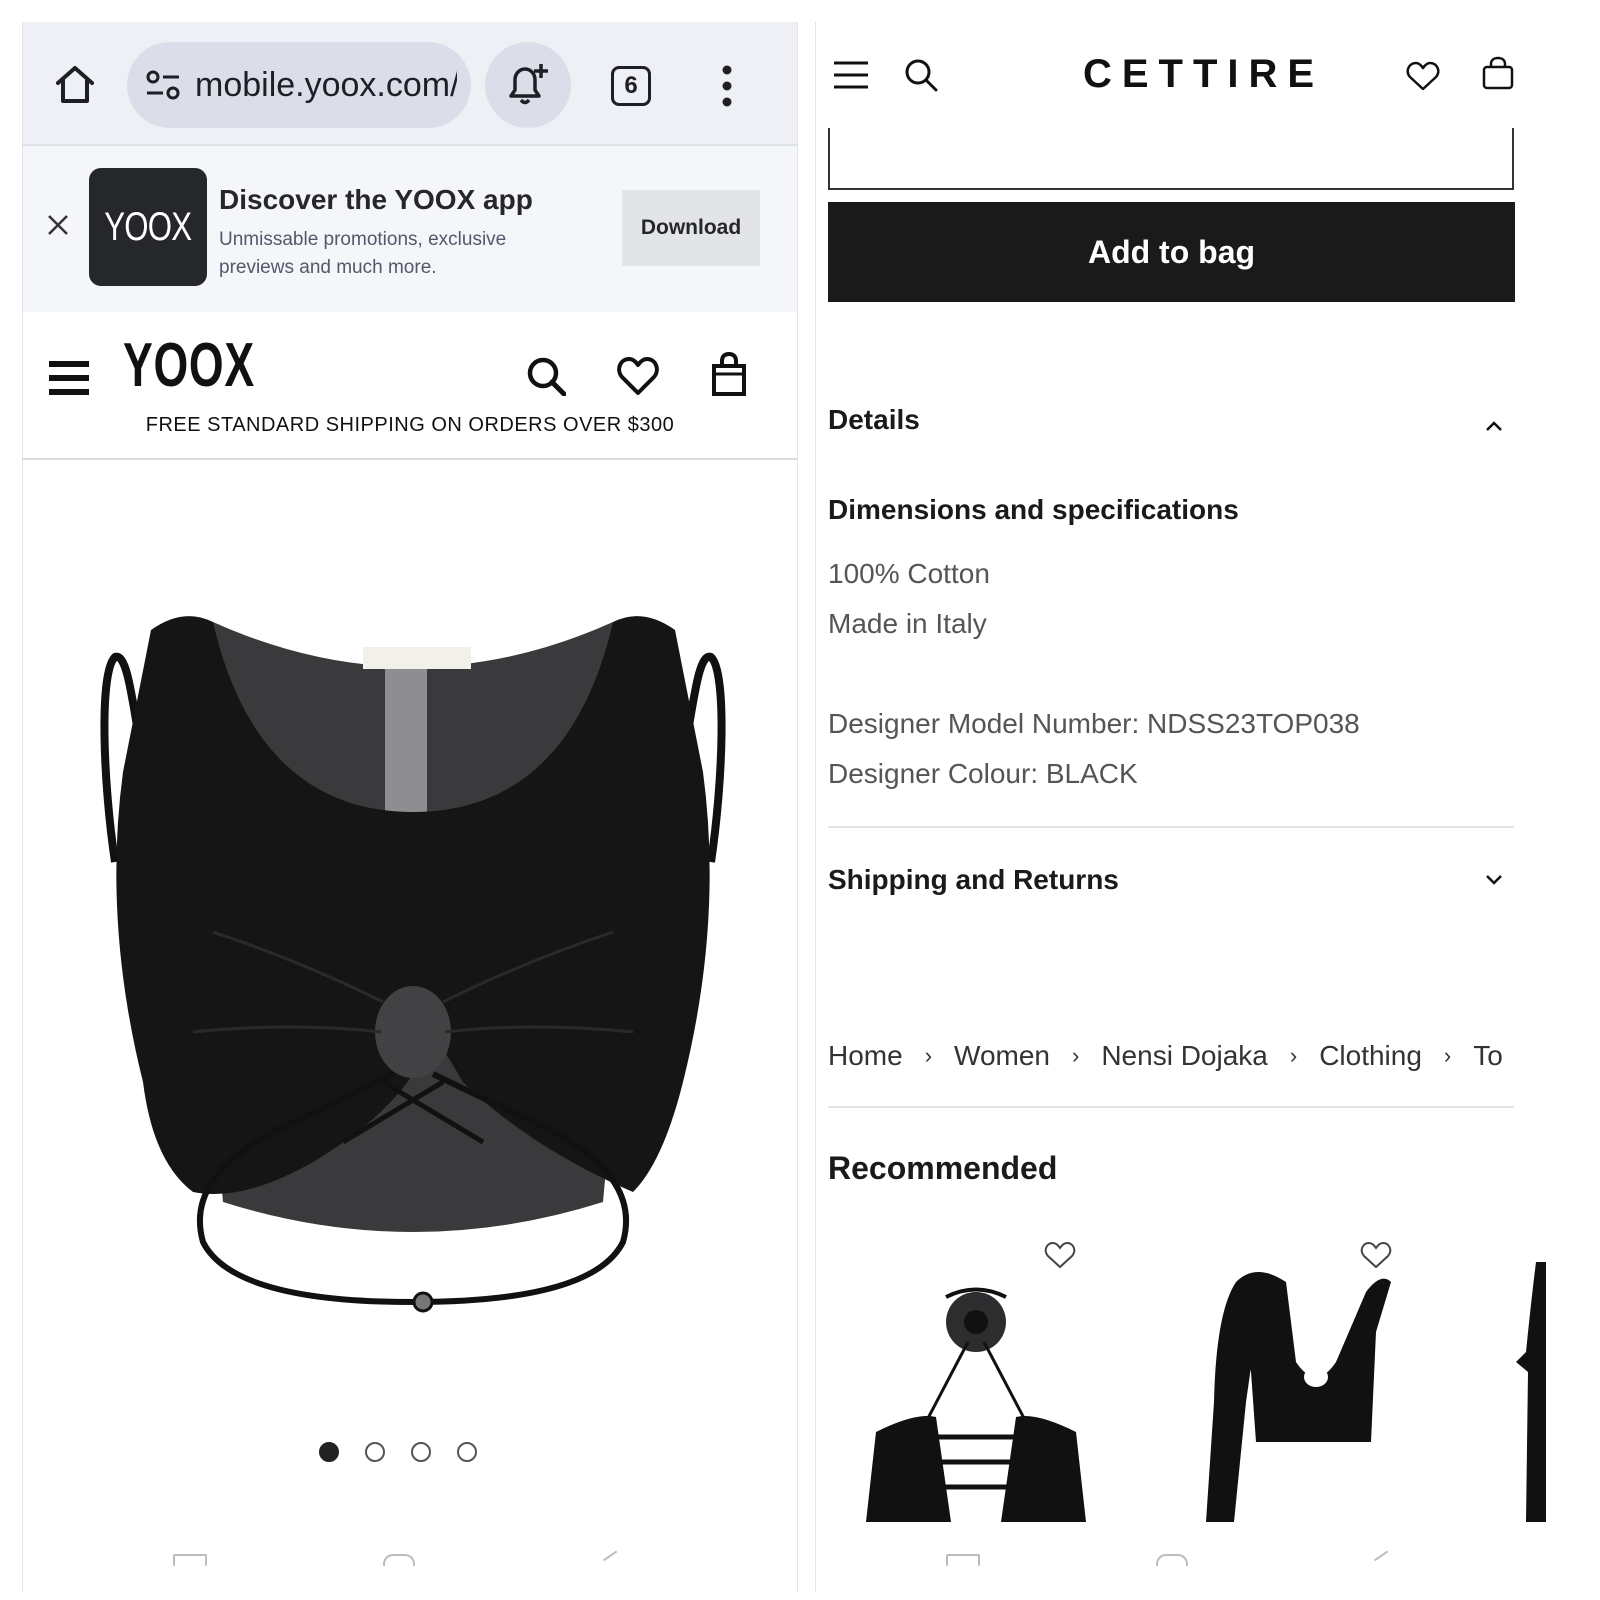  I want to click on breadcrumb-item-clothing: Clothing, so click(1370, 1055).